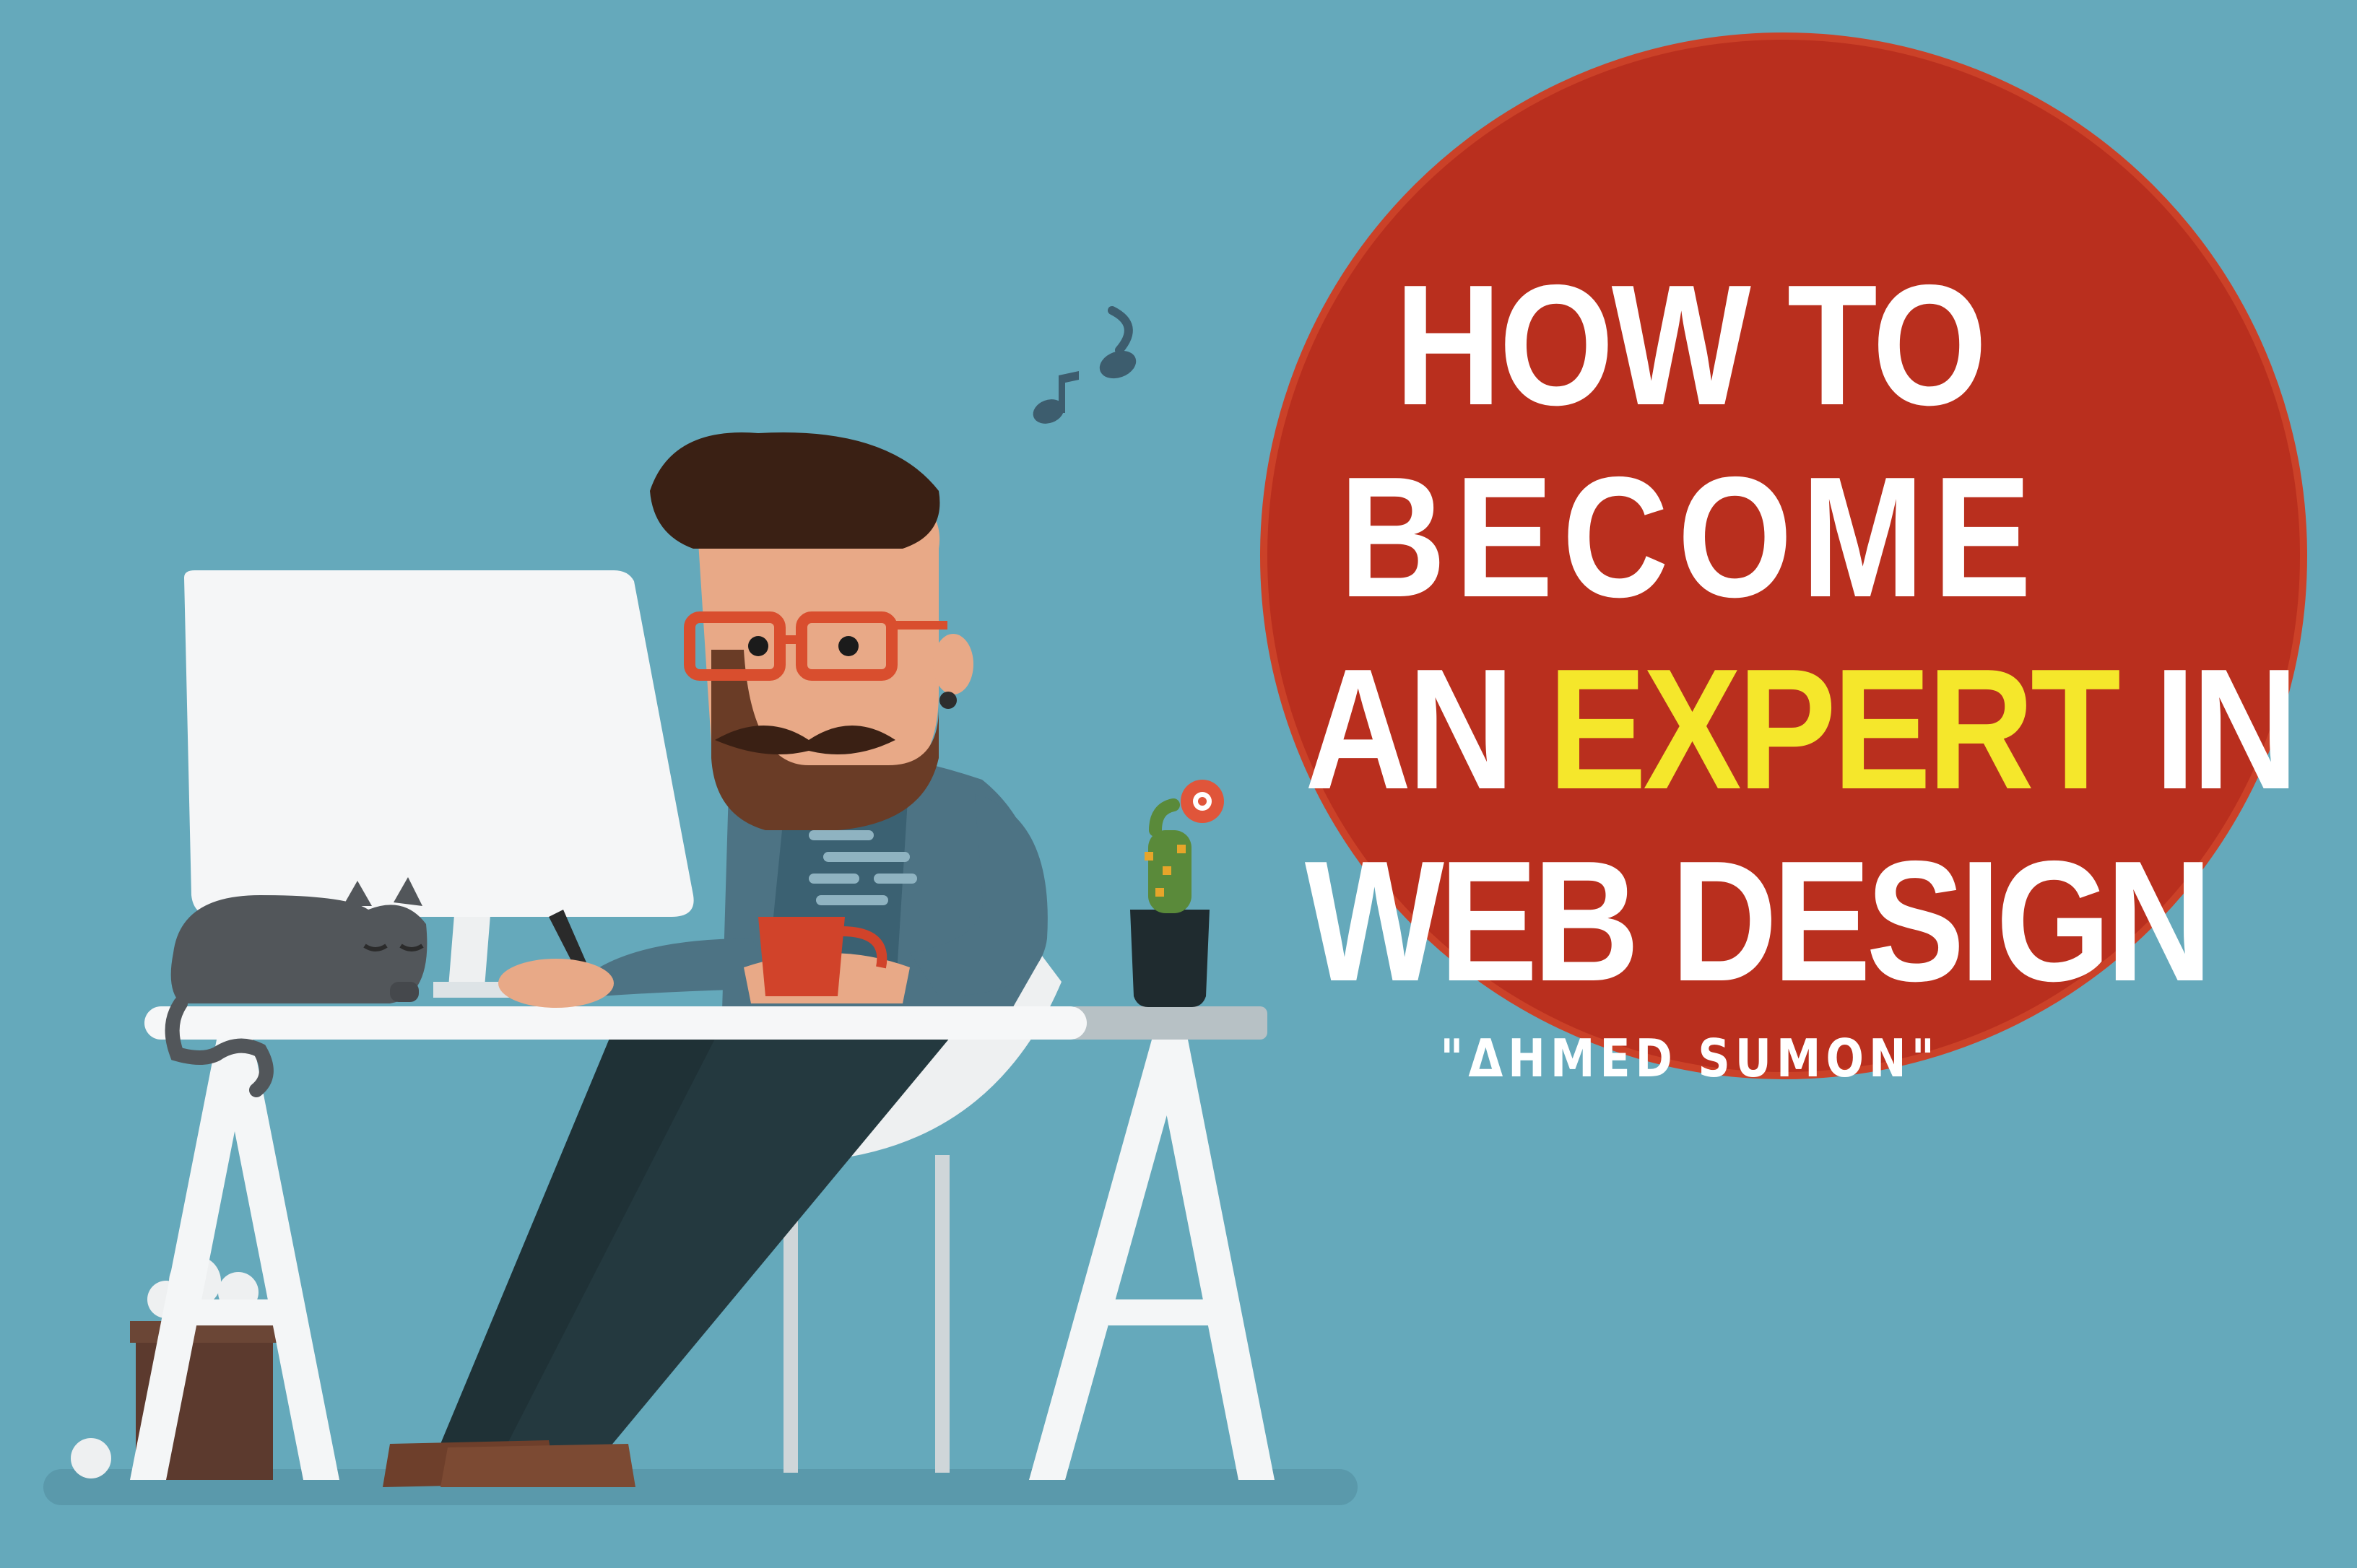 The height and width of the screenshot is (1568, 2357). What do you see at coordinates (1177, 893) in the screenshot?
I see `cactus-plant-icon` at bounding box center [1177, 893].